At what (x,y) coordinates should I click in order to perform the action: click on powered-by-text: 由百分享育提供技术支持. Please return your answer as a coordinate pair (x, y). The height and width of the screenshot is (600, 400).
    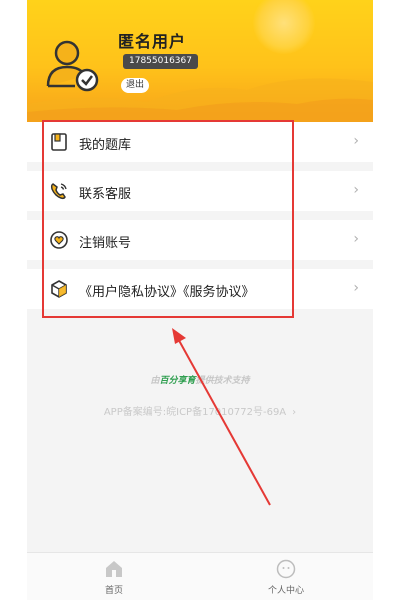
    Looking at the image, I should click on (200, 379).